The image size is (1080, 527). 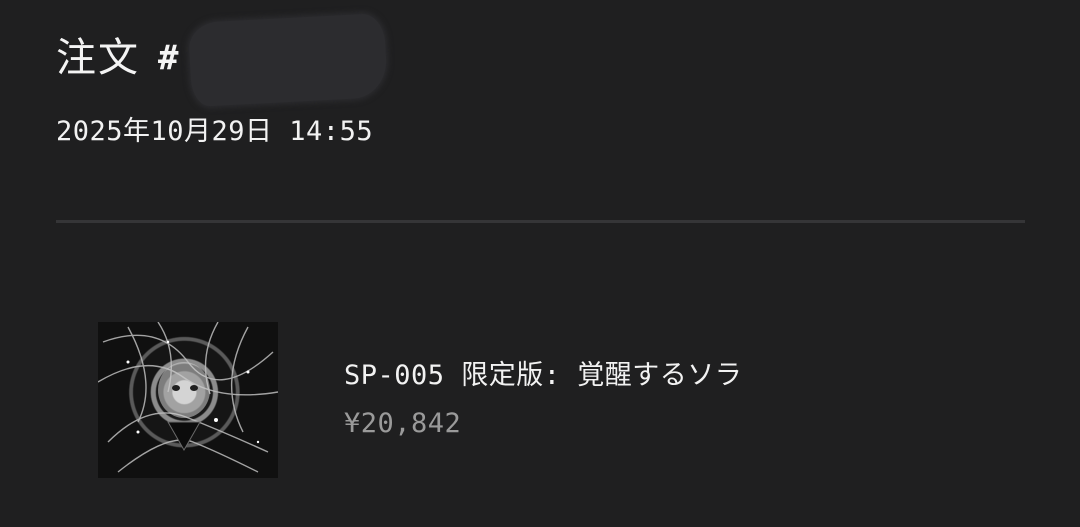 I want to click on order-header: 注文 #, so click(x=117, y=58).